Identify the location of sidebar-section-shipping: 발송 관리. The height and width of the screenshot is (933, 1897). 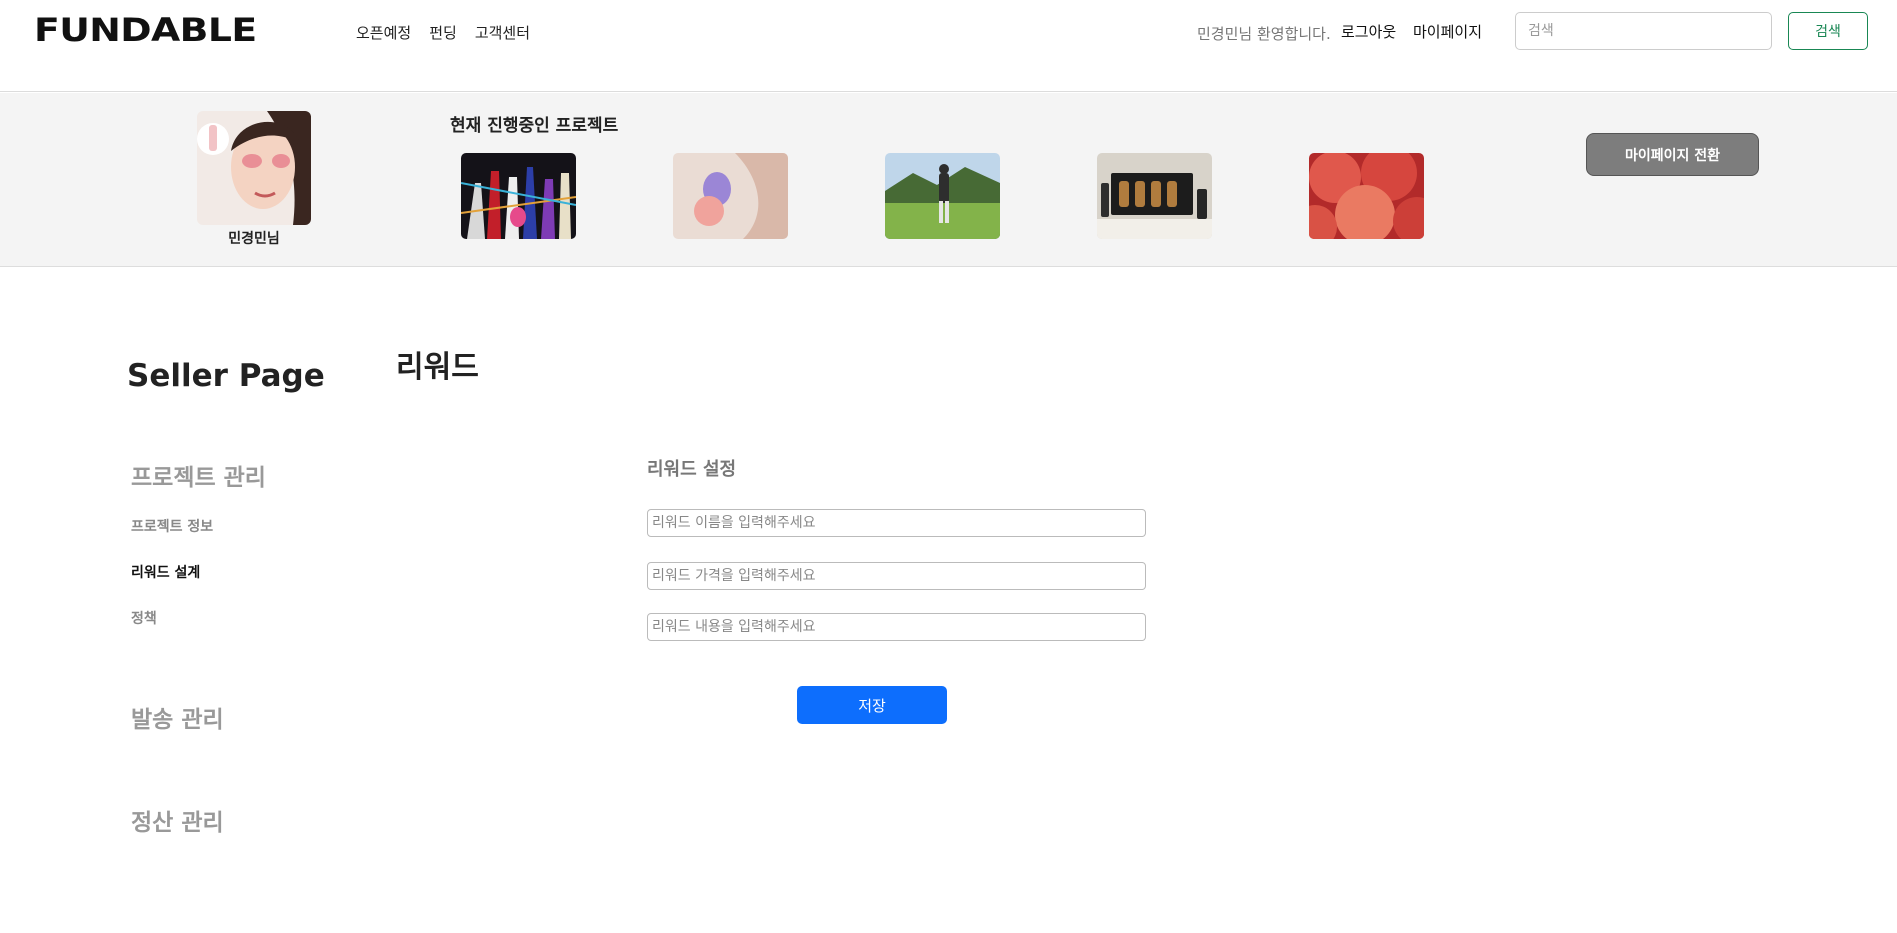
(177, 717).